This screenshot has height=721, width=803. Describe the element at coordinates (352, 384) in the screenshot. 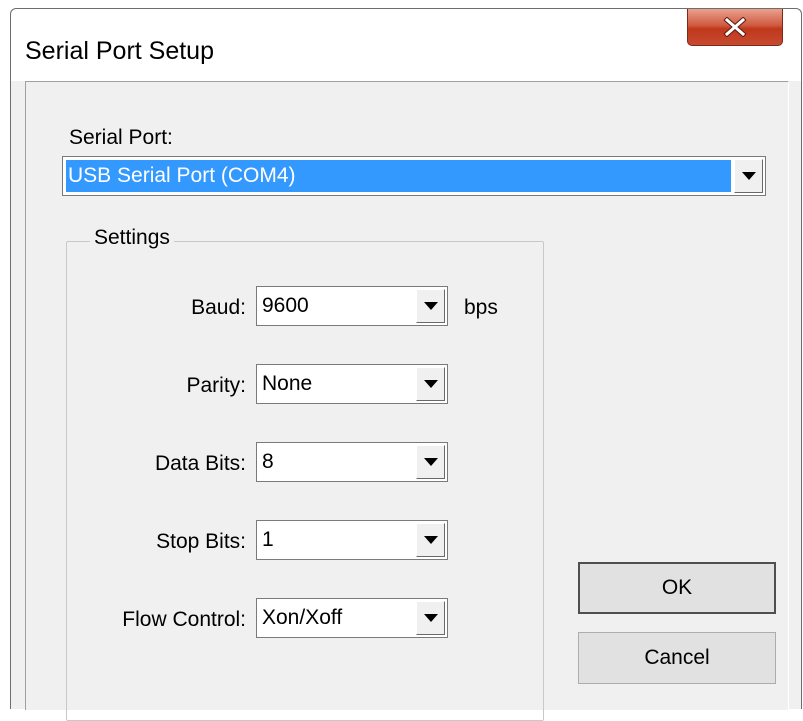

I see `parity-combobox: None` at that location.